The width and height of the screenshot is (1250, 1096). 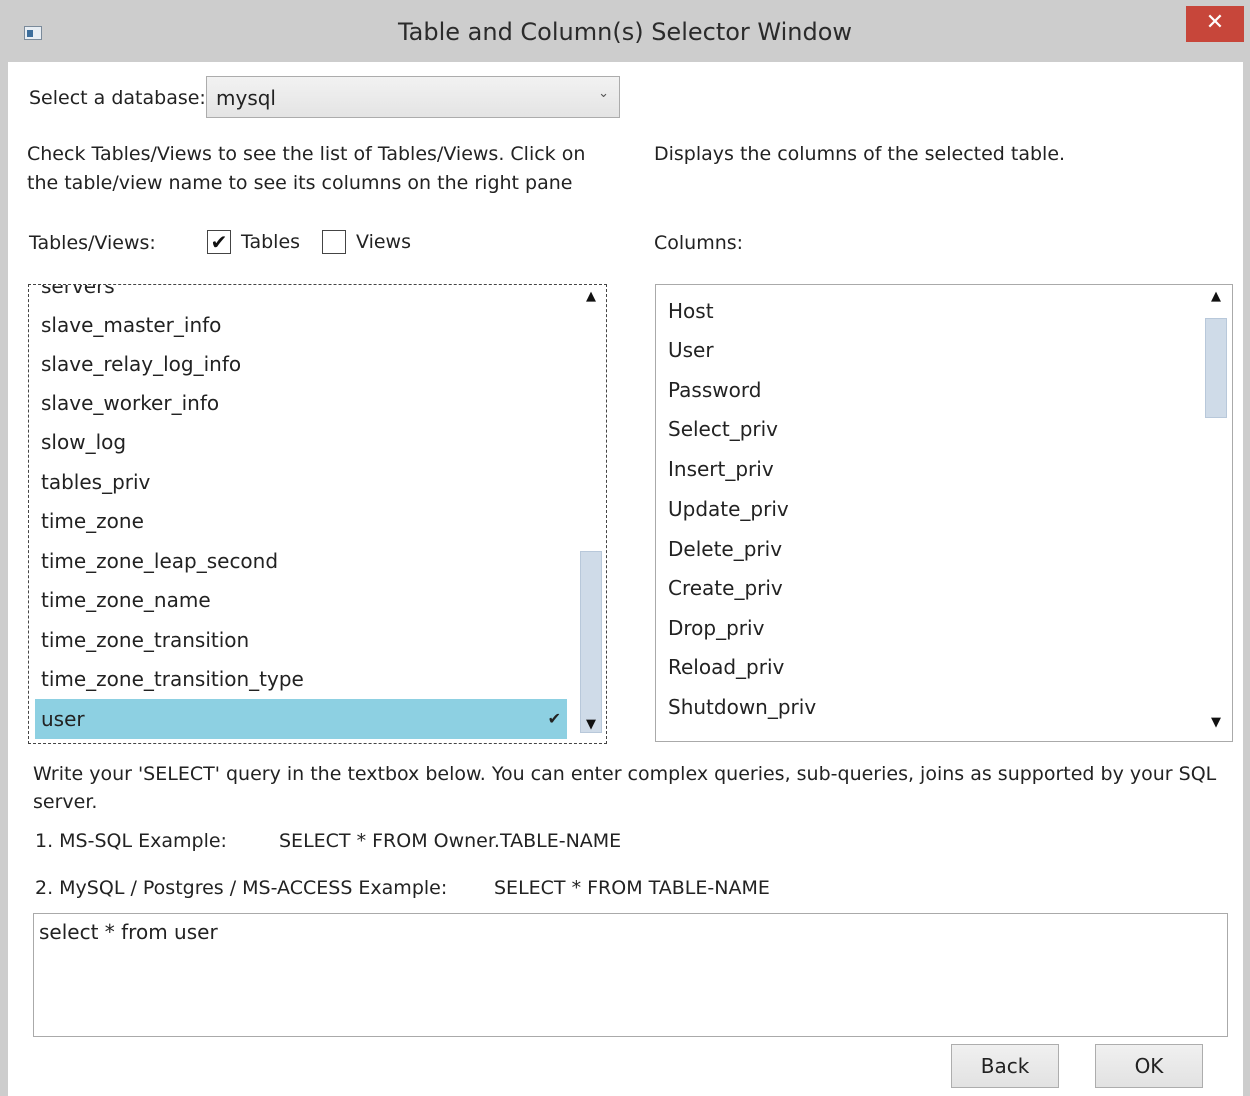 I want to click on database-dropdown: mysql ⌄, so click(x=413, y=97).